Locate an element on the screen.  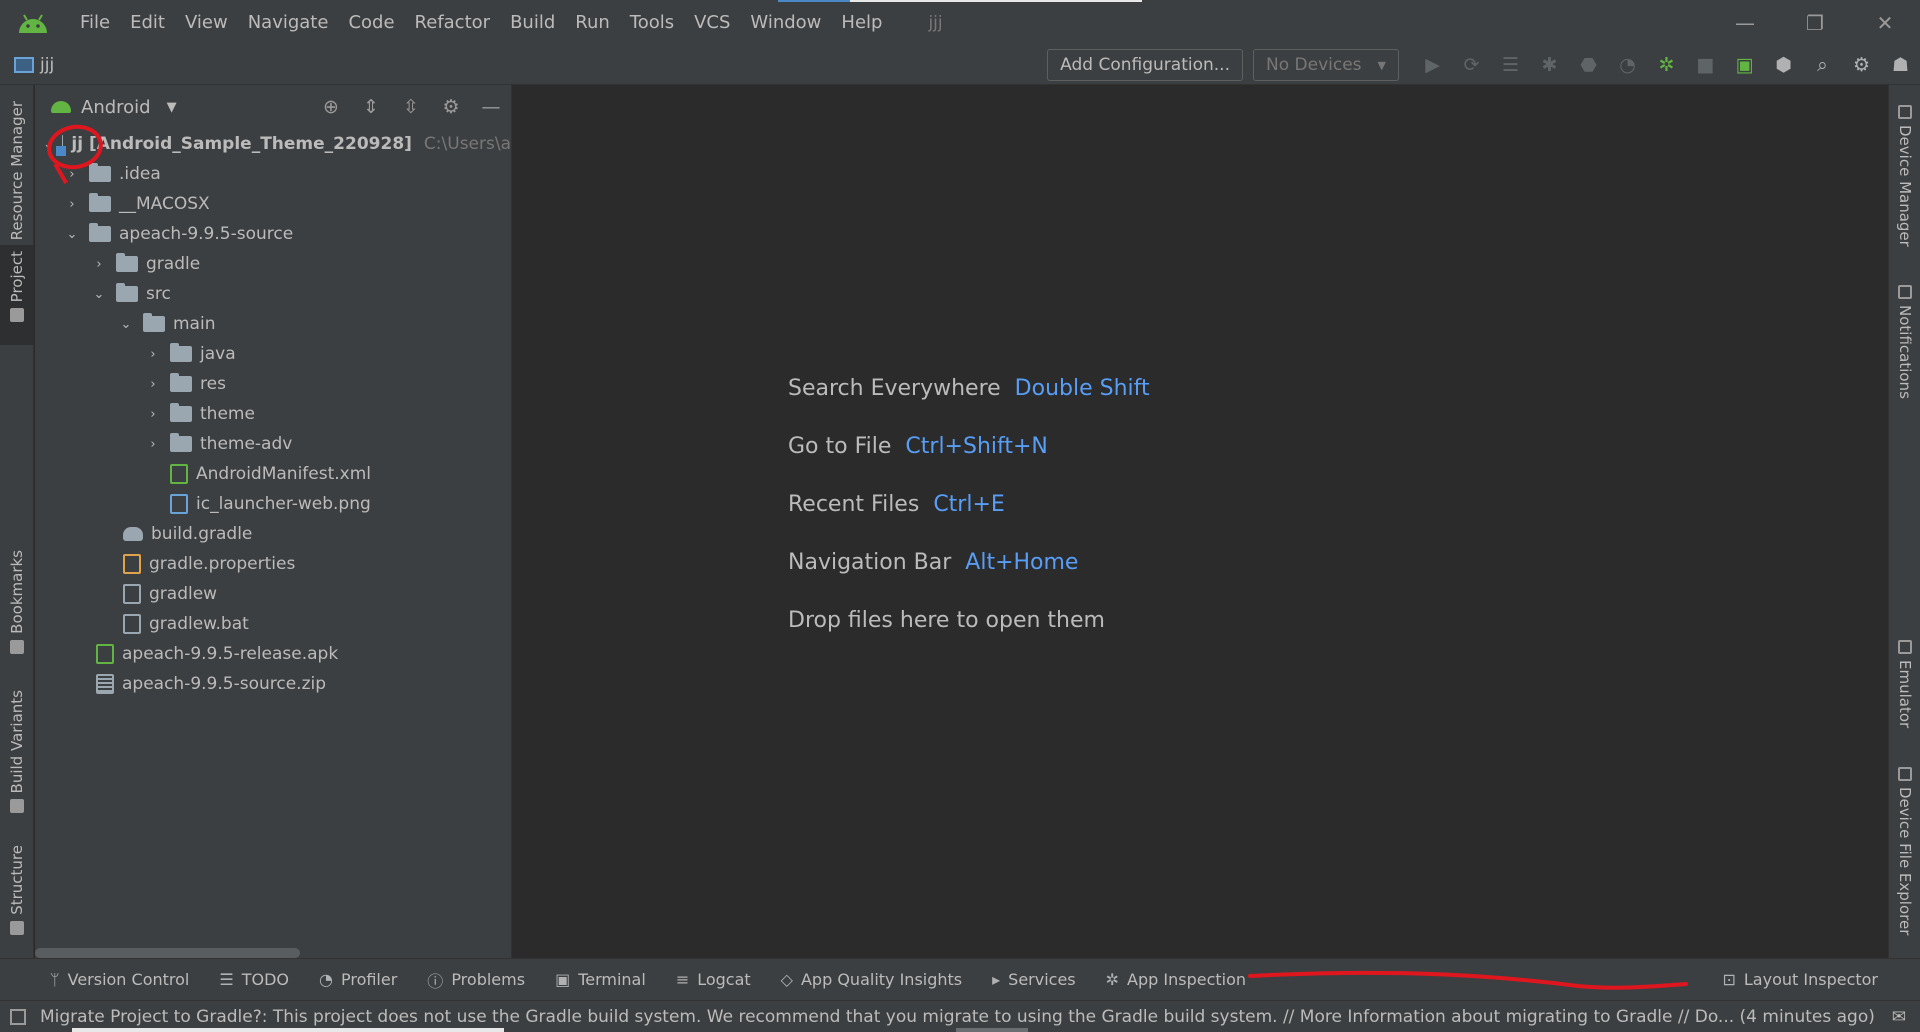
stop-icon: ■ is located at coordinates (1705, 65).